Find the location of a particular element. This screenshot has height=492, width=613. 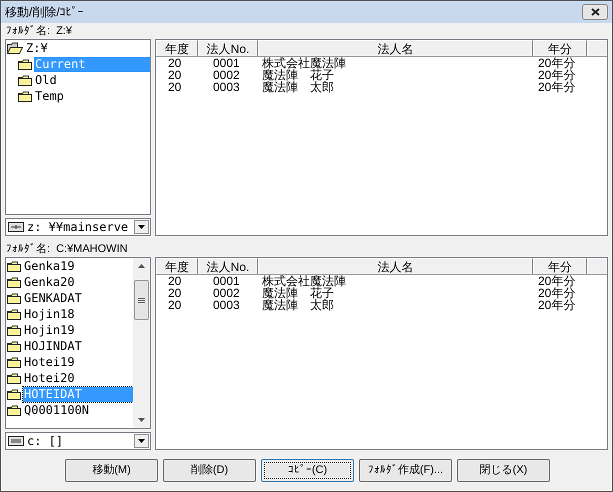

folder-item: HOJINDAT is located at coordinates (53, 346).